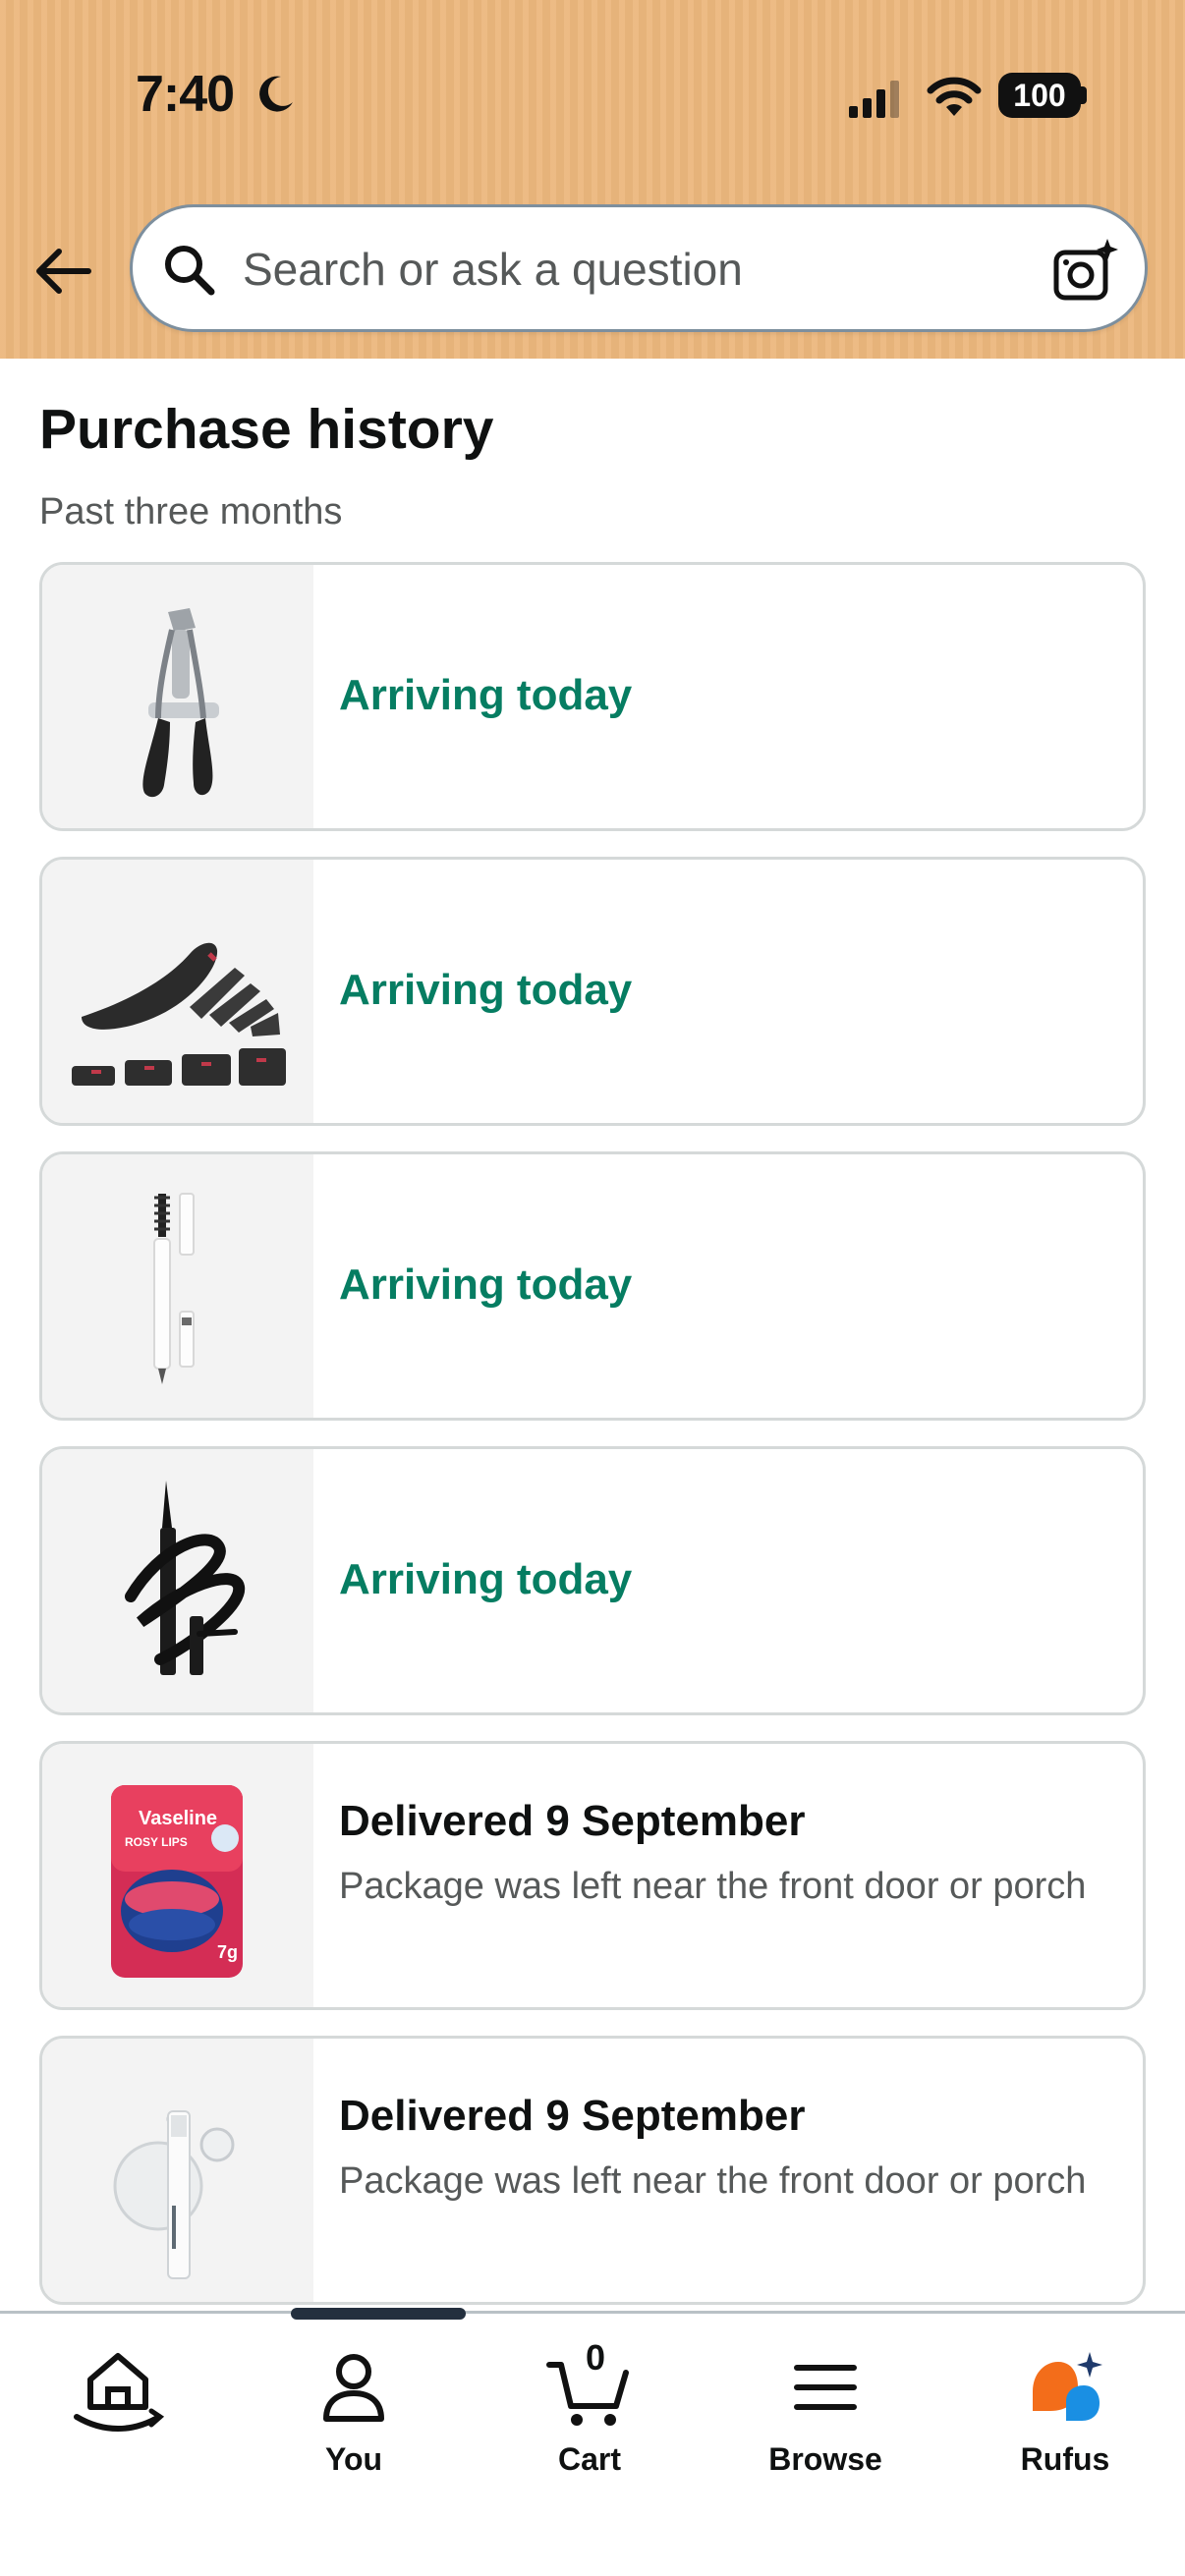 This screenshot has height=2576, width=1185. Describe the element at coordinates (178, 1818) in the screenshot. I see `vaseline-brand-text: Vaseline` at that location.